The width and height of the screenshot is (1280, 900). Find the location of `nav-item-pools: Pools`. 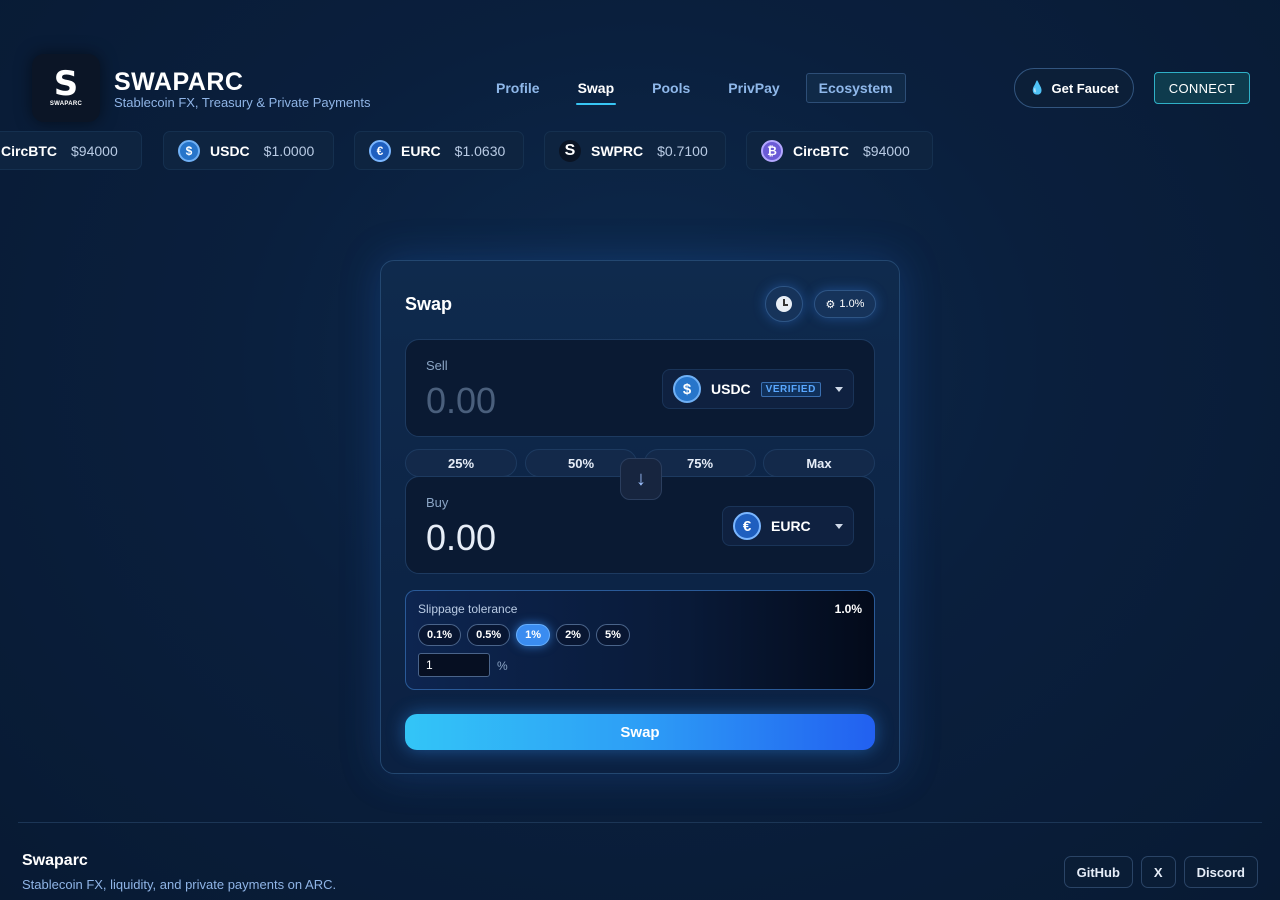

nav-item-pools: Pools is located at coordinates (671, 88).